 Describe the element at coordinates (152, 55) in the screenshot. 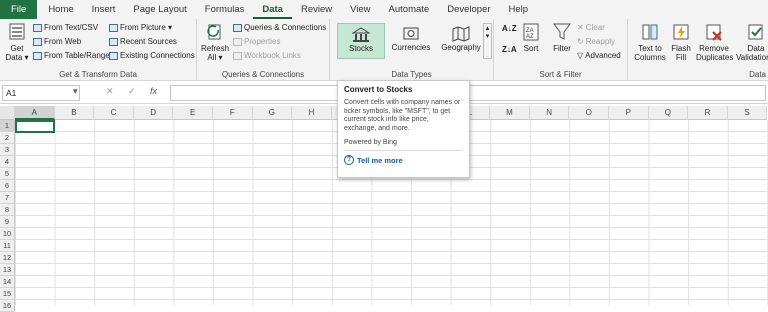

I see `existing-connections-button: Existing Connections` at that location.